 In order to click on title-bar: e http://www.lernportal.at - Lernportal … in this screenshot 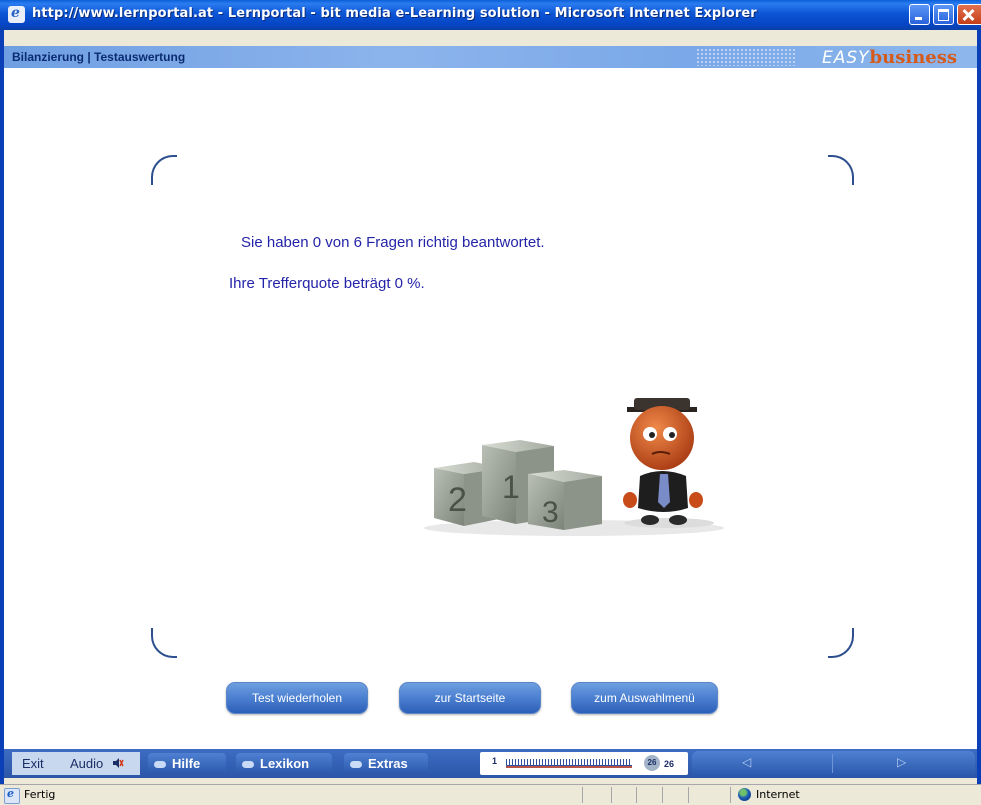, I will do `click(490, 15)`.